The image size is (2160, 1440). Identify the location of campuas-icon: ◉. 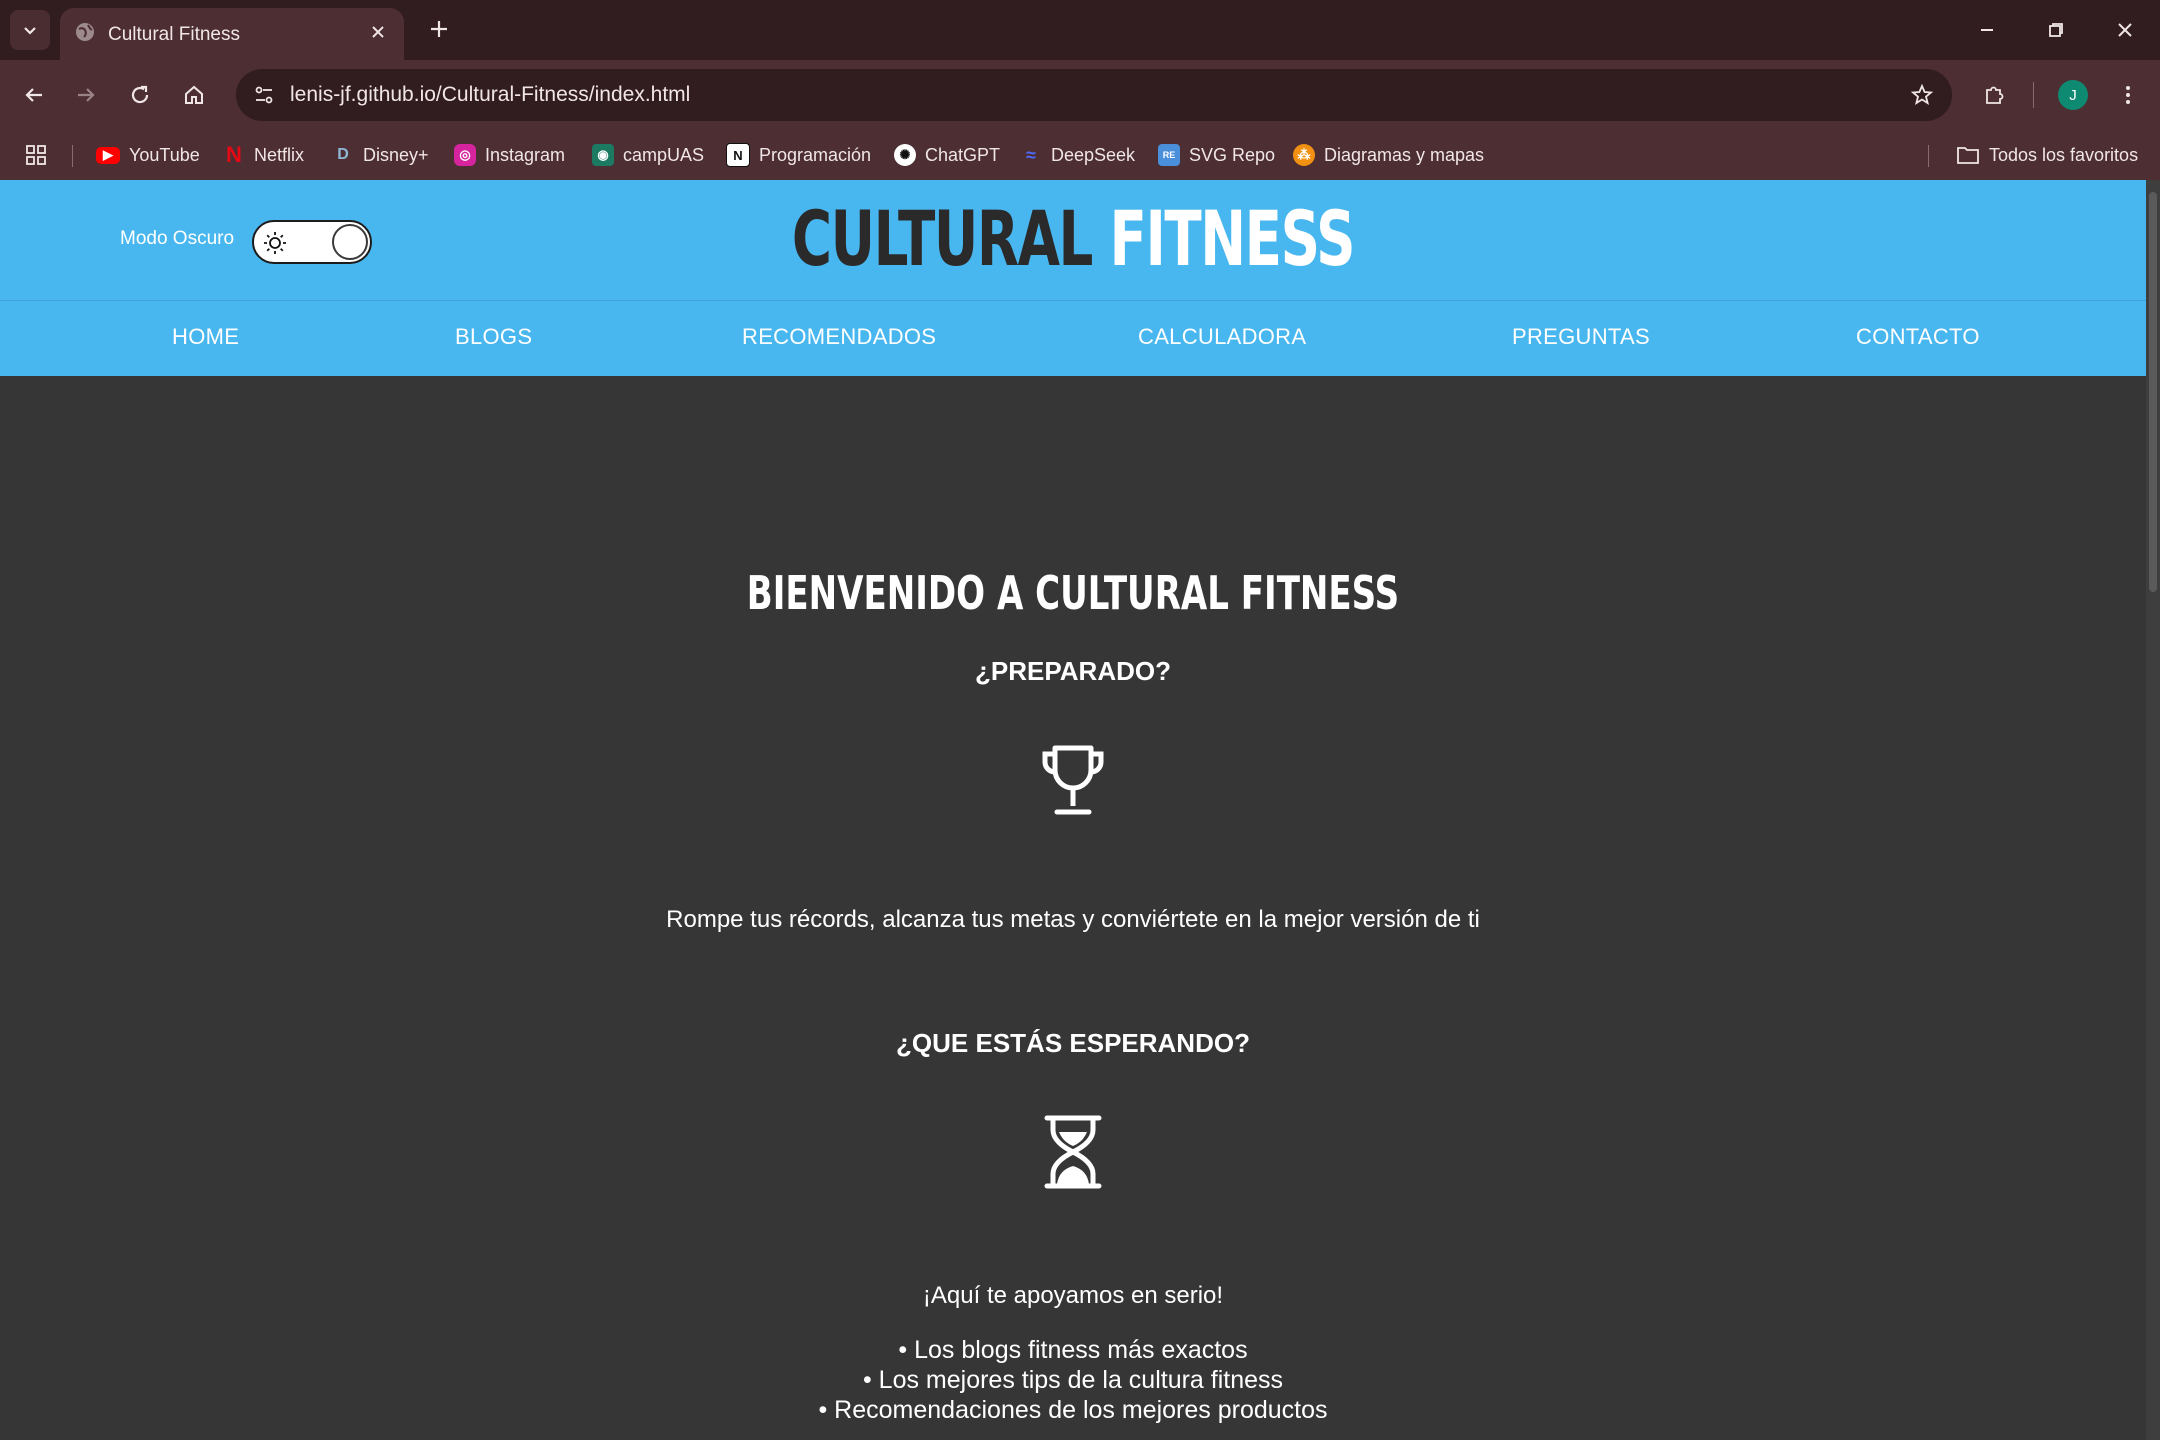
(603, 155).